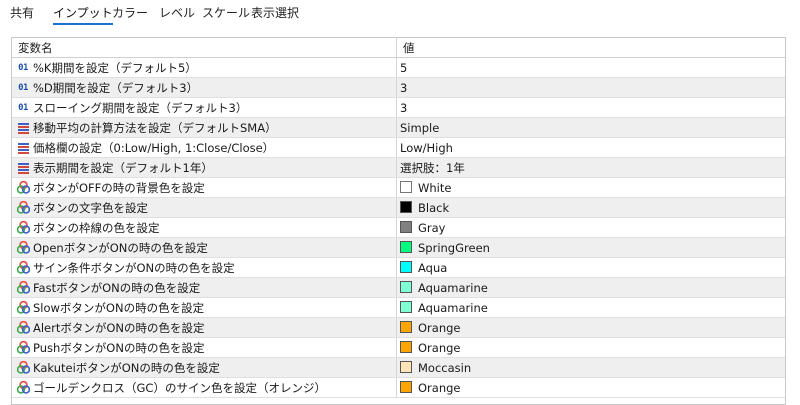 This screenshot has width=800, height=405. Describe the element at coordinates (204, 47) in the screenshot. I see `column-header-variable: 変数名` at that location.